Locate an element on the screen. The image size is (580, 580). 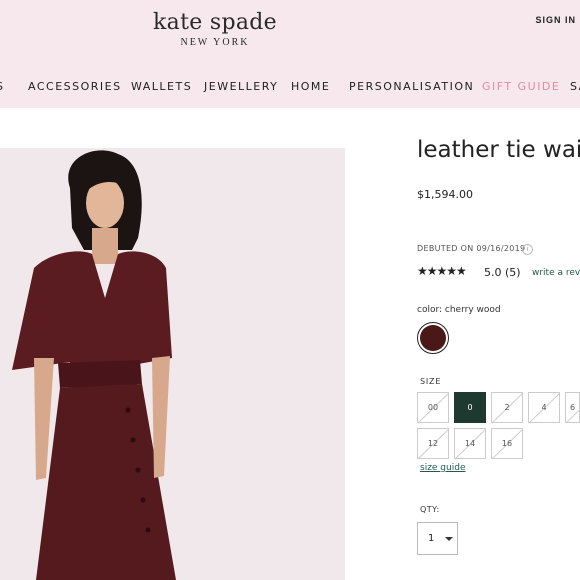
color-swatch-cherry-wood is located at coordinates (433, 338).